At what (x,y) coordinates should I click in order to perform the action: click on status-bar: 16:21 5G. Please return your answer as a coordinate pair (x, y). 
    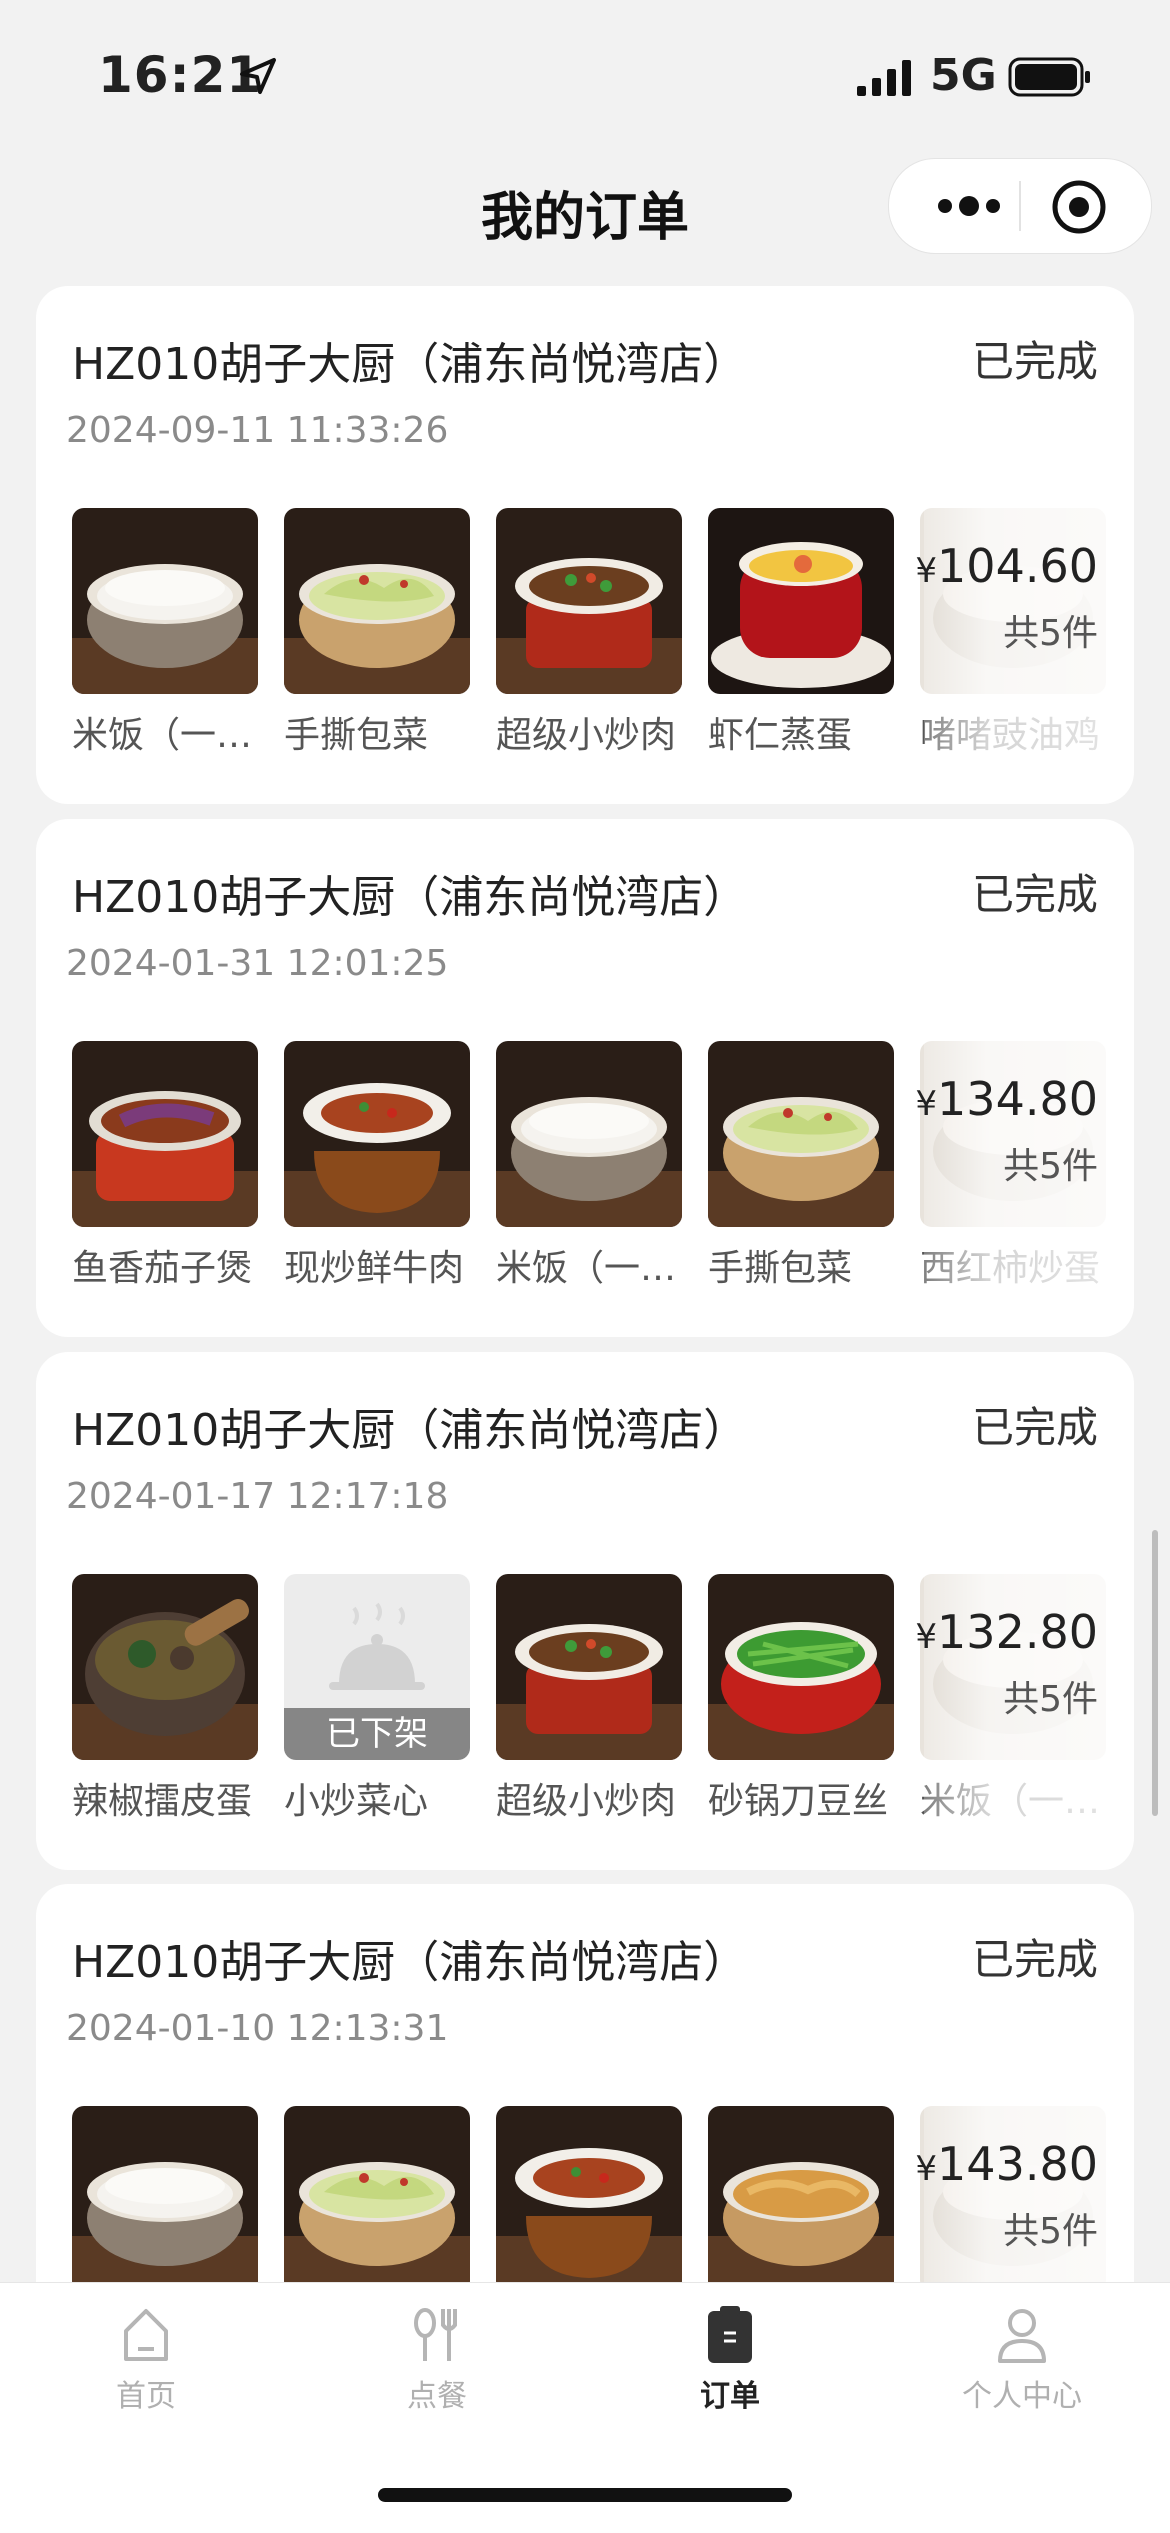
    Looking at the image, I should click on (585, 75).